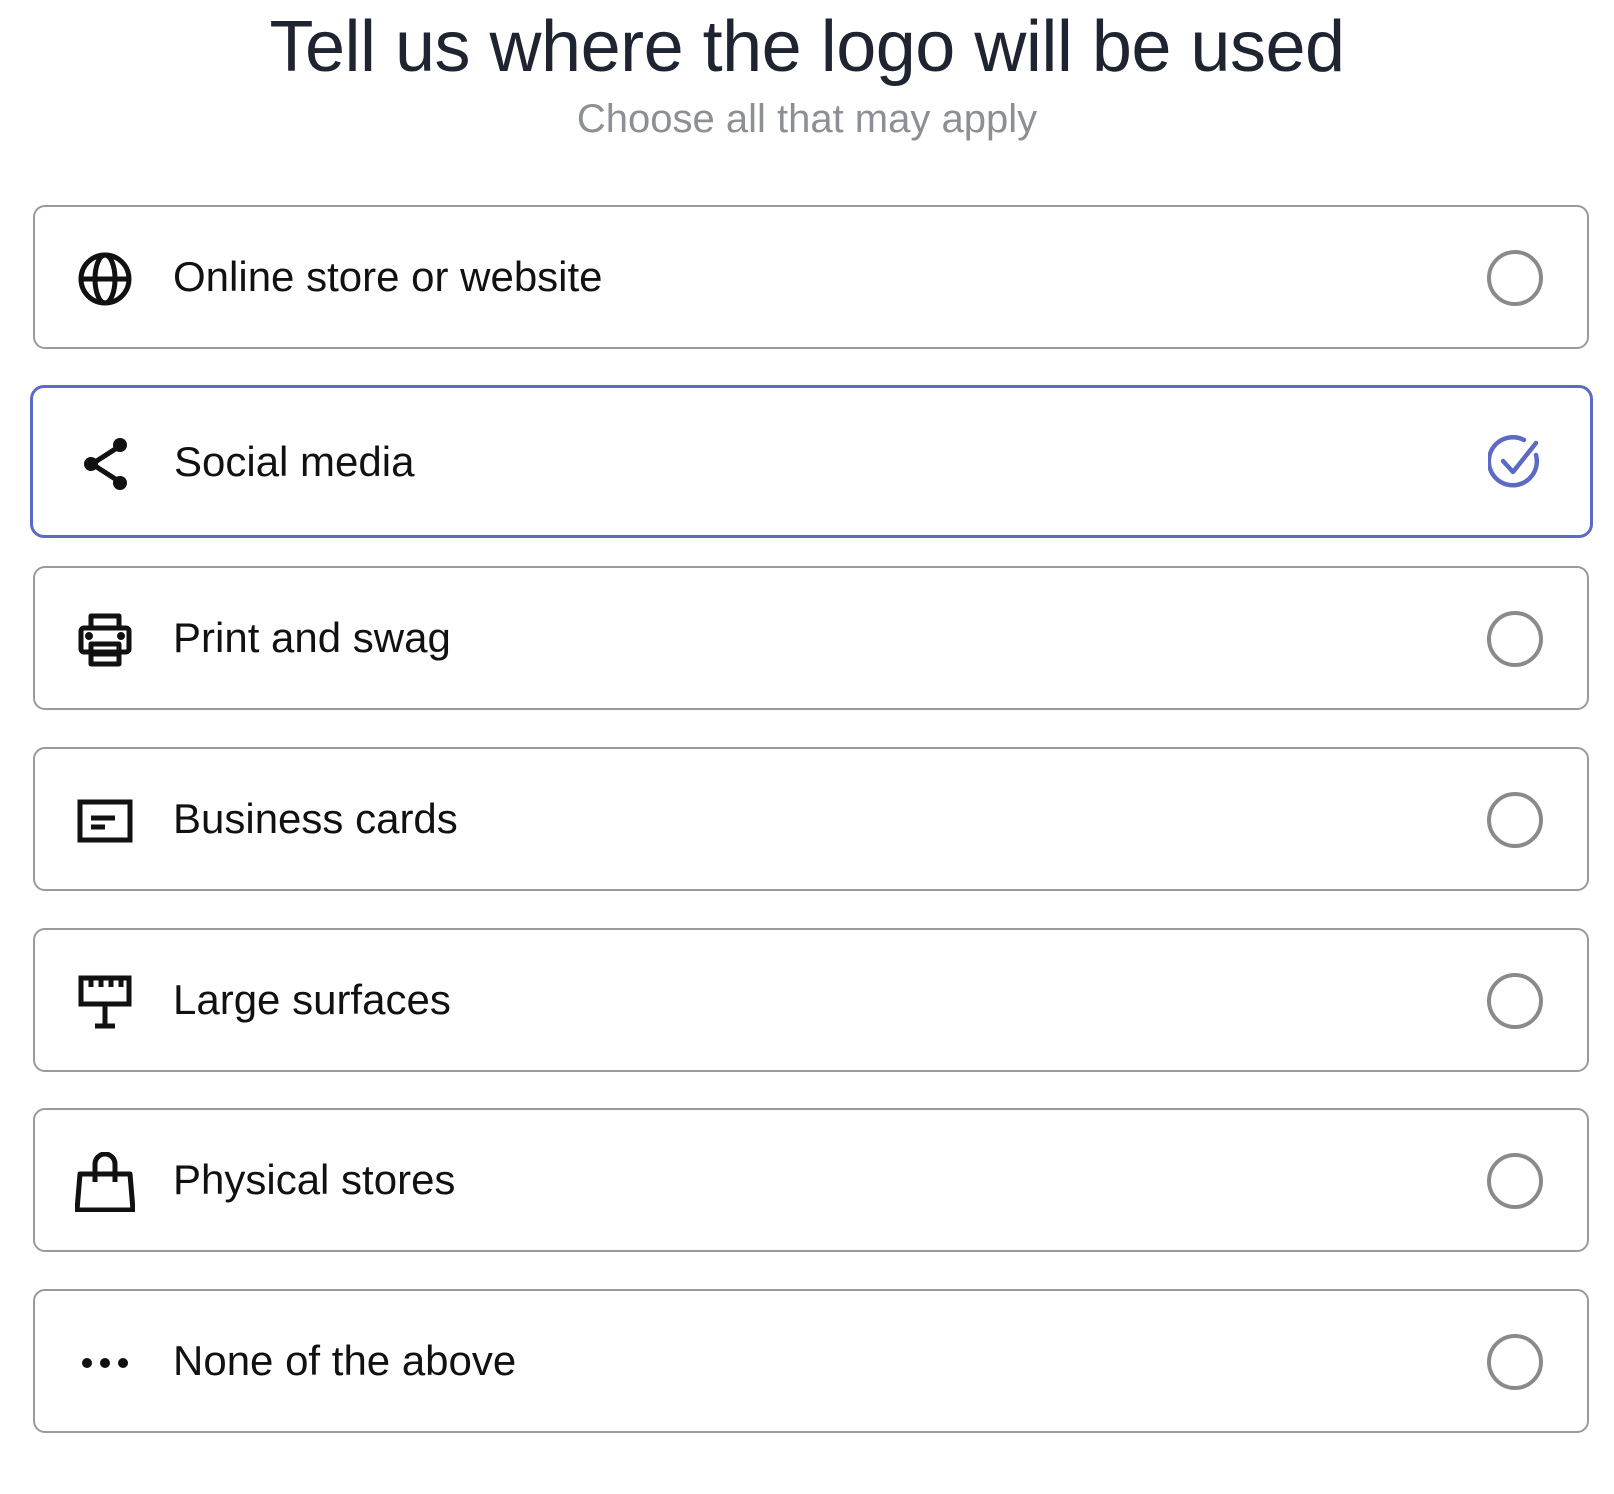 This screenshot has height=1494, width=1614. Describe the element at coordinates (1516, 462) in the screenshot. I see `checked-circle-icon` at that location.